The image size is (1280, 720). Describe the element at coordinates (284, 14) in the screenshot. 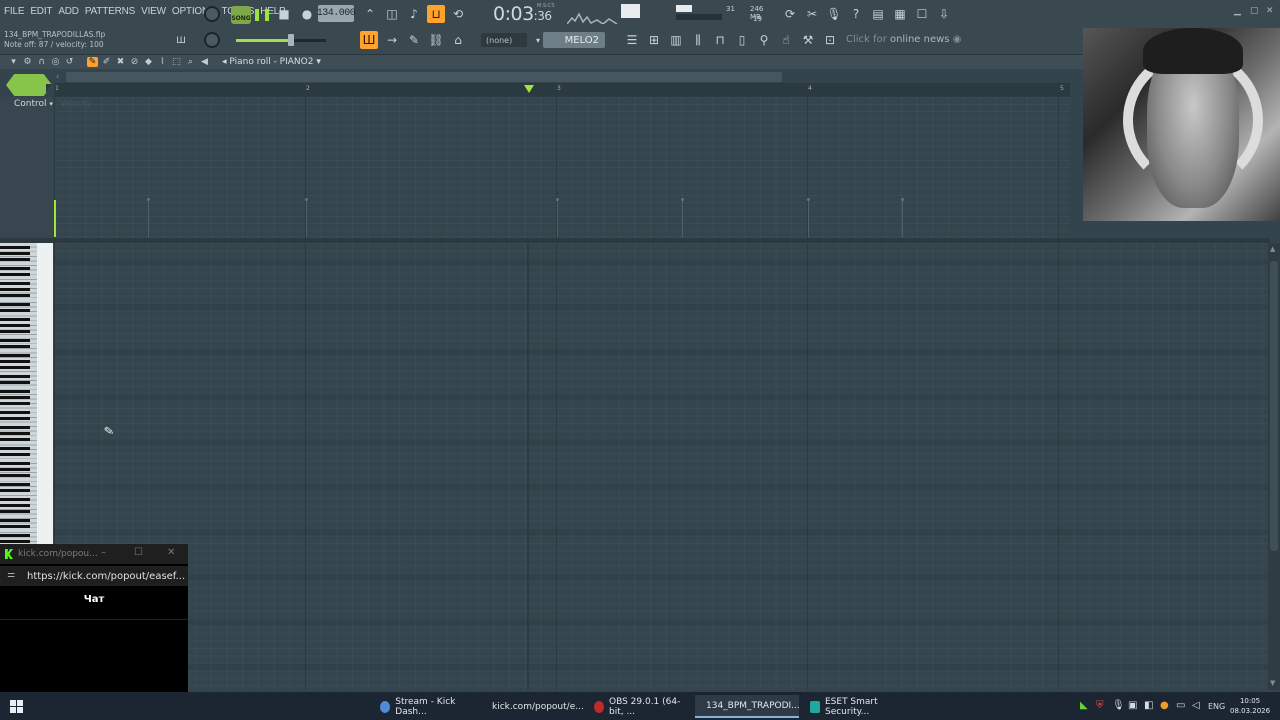

I see `stop-icon: ■` at that location.